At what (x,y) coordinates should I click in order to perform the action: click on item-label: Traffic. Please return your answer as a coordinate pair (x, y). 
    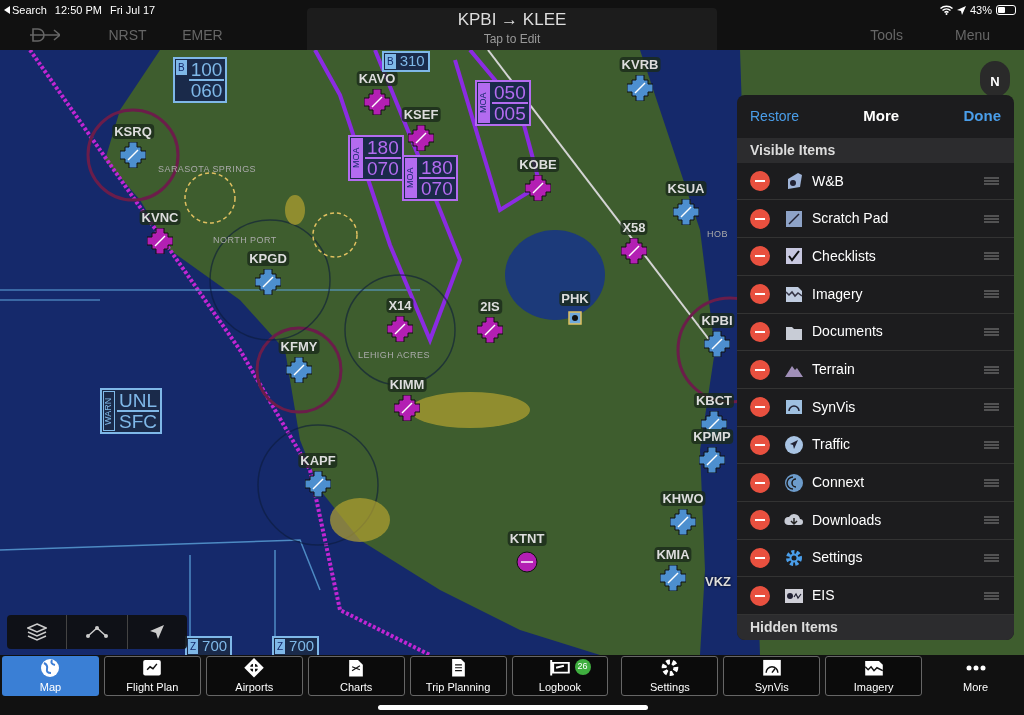
    Looking at the image, I should click on (832, 445).